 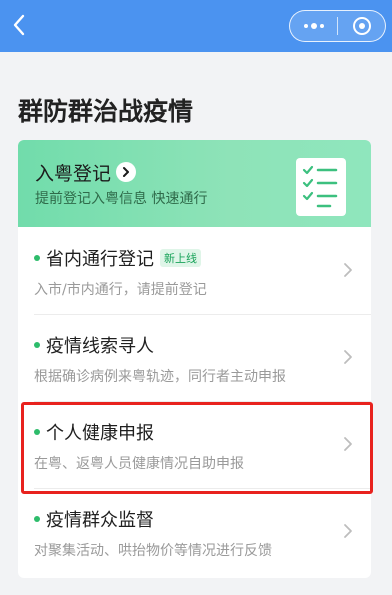 I want to click on item-head: 疫情线索寻人, so click(x=94, y=345).